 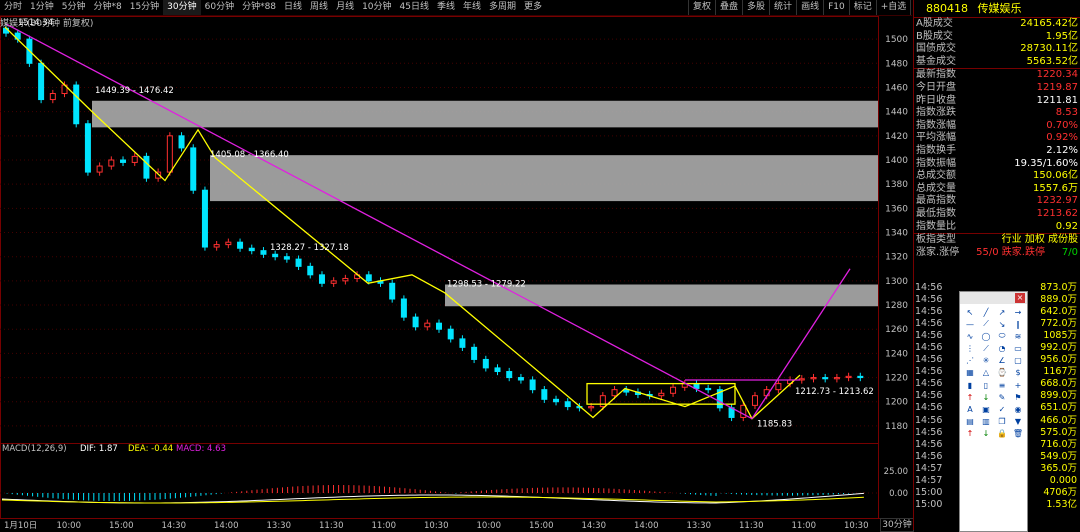 What do you see at coordinates (986, 422) in the screenshot?
I see `calc-icon: ▥` at bounding box center [986, 422].